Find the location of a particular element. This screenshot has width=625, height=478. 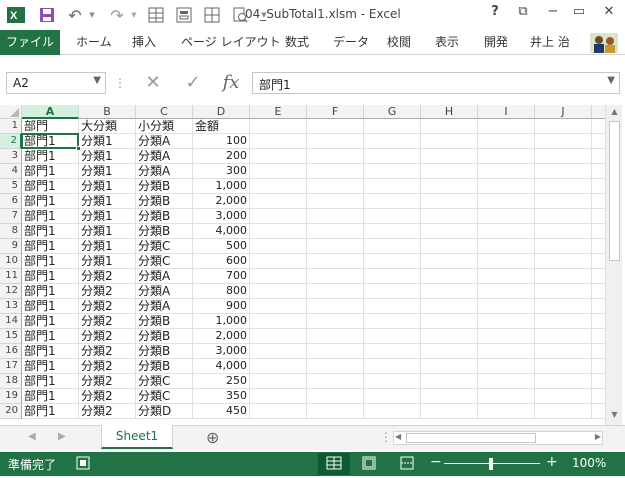

help-button: ? is located at coordinates (495, 14).